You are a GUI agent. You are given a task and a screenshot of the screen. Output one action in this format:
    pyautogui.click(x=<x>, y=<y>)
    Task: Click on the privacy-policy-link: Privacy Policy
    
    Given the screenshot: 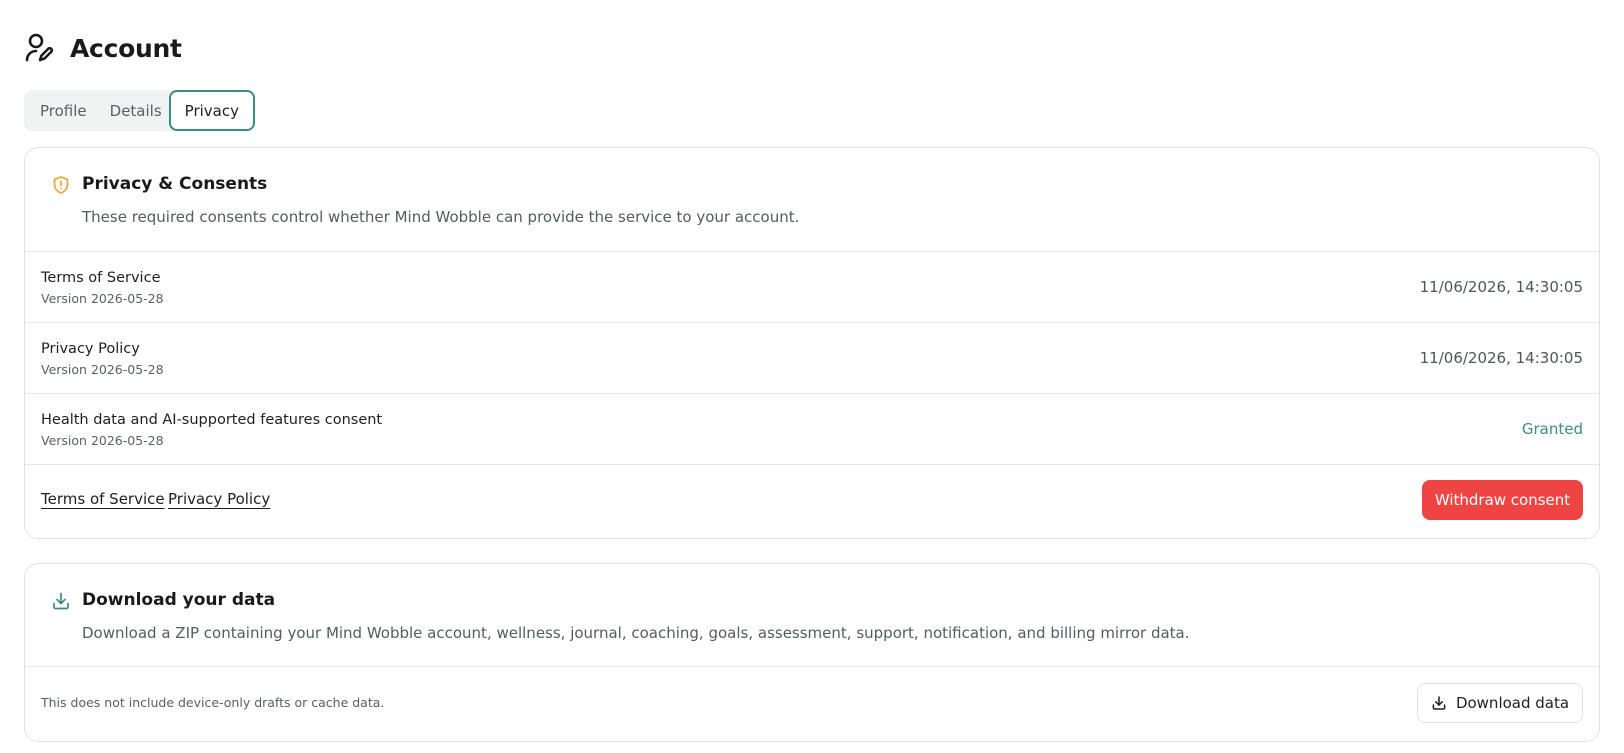 What is the action you would take?
    pyautogui.click(x=219, y=499)
    